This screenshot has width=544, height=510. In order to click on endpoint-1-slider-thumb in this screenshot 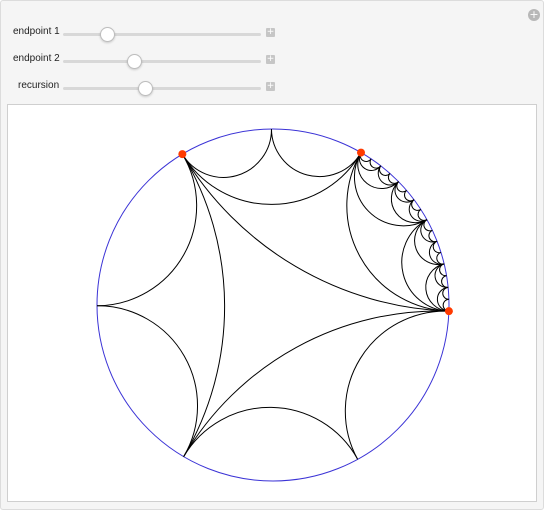, I will do `click(107, 34)`.